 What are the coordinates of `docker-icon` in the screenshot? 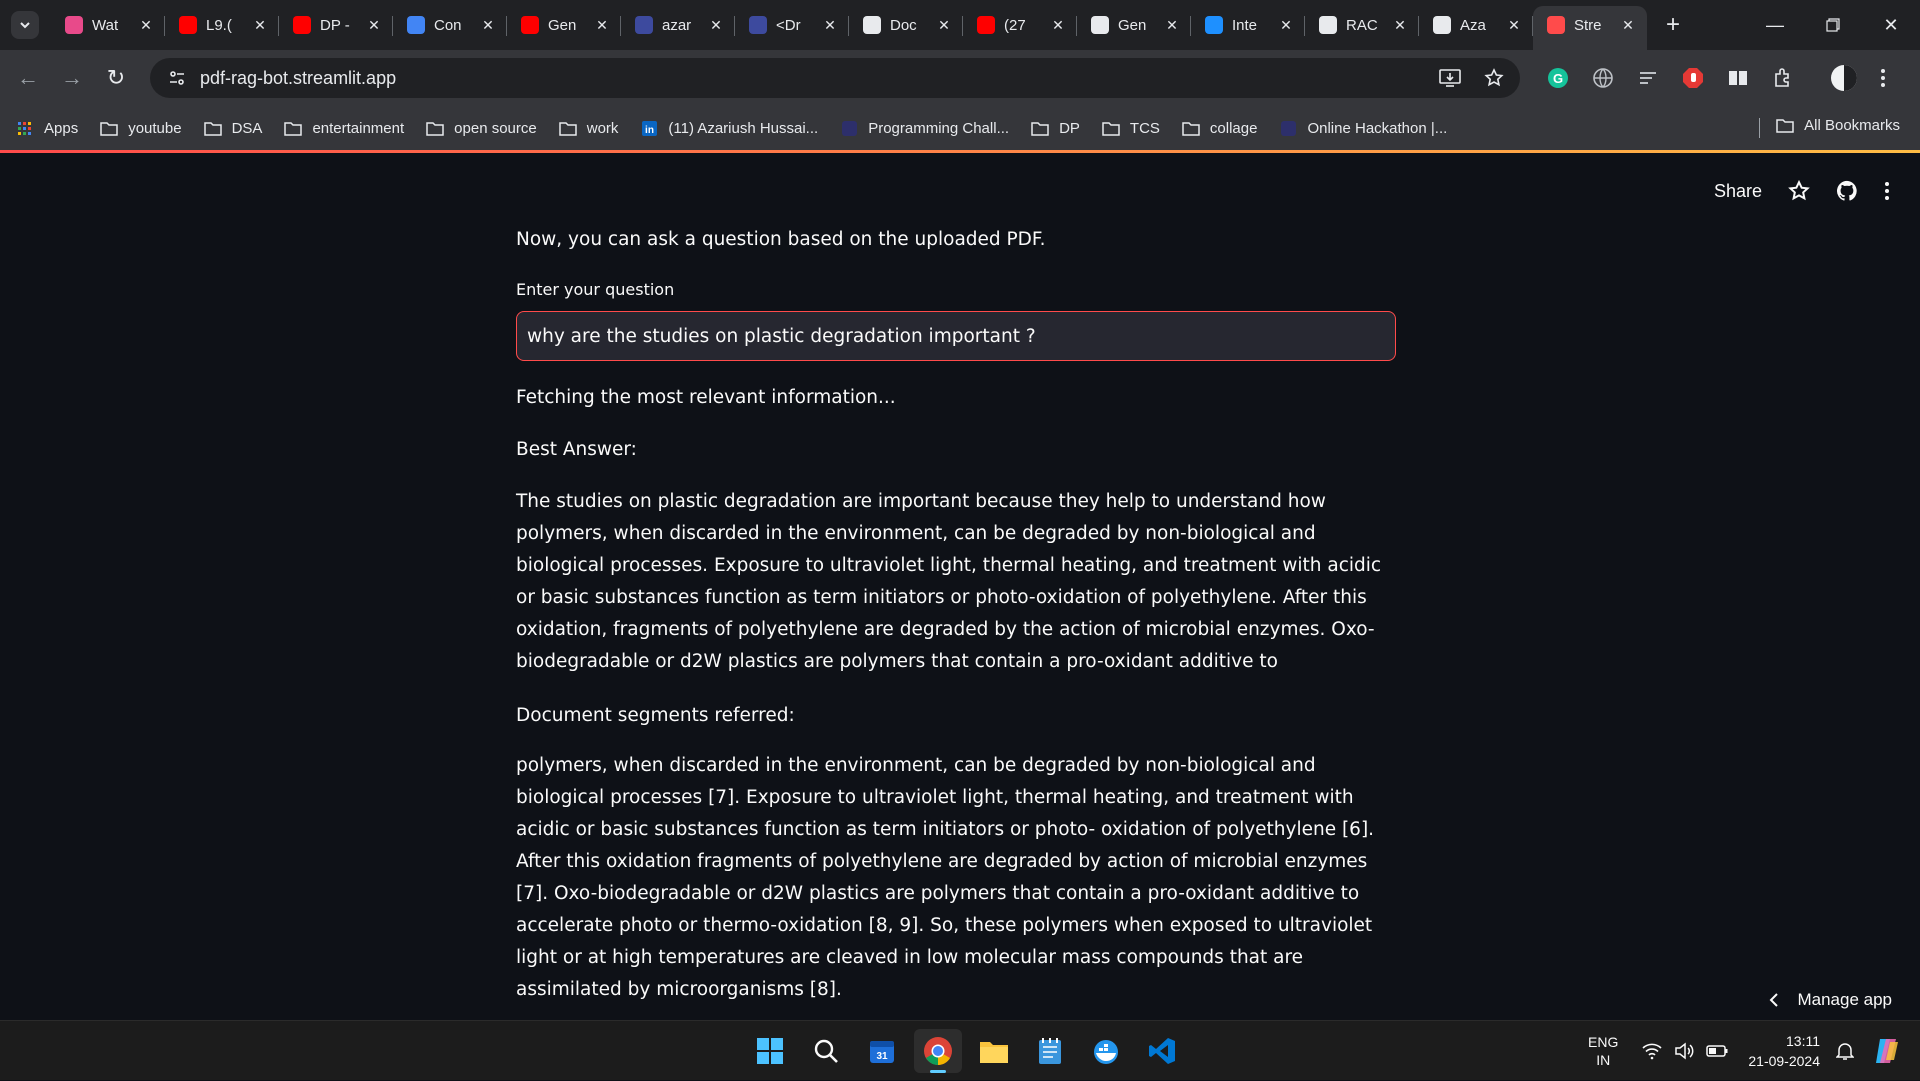 It's located at (1106, 1051).